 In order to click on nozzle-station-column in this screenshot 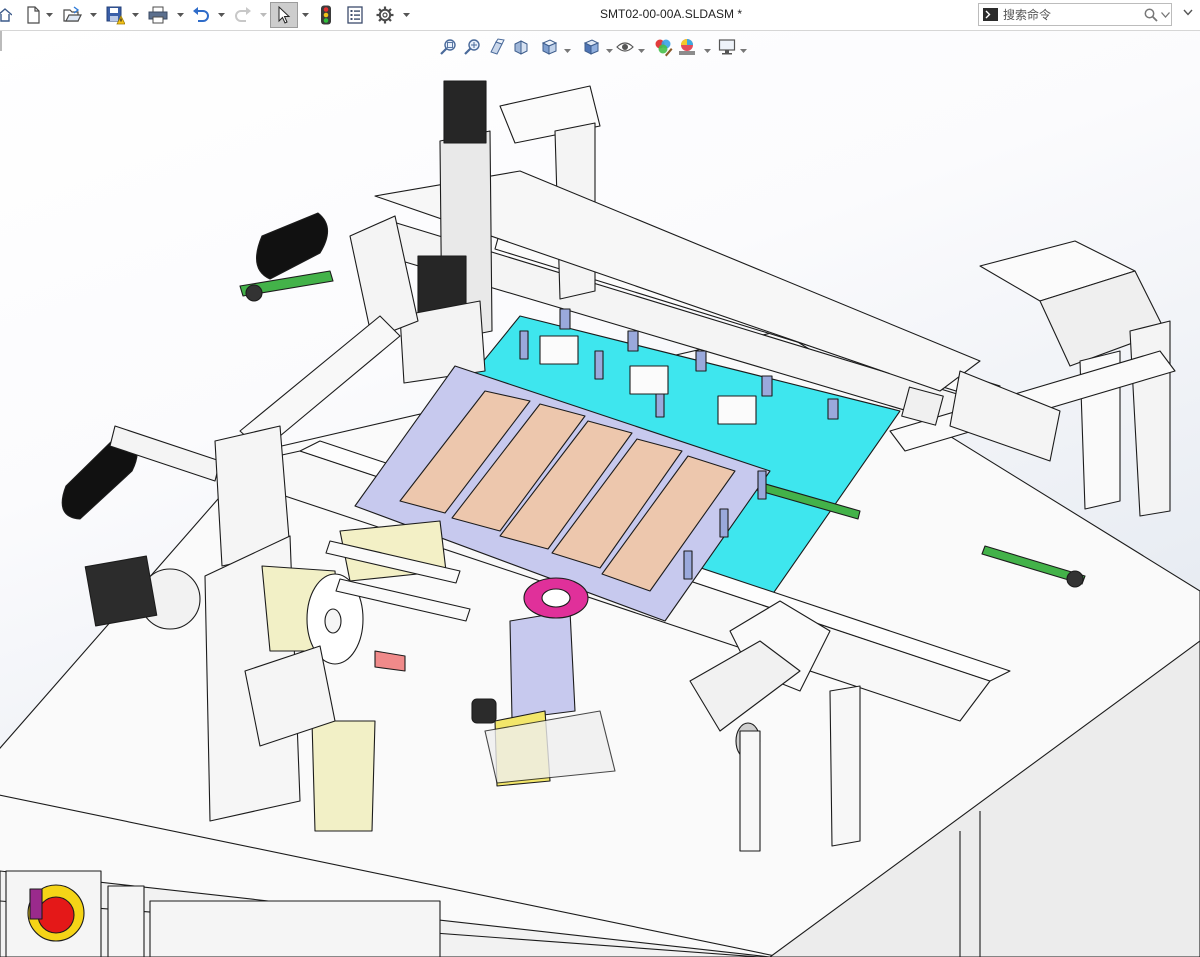, I will do `click(542, 665)`.